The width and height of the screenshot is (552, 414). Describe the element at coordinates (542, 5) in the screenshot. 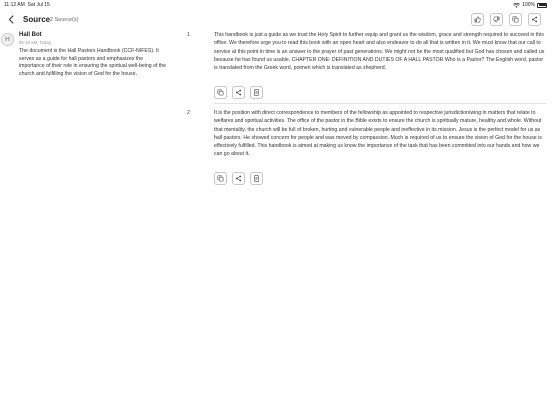

I see `battery-icon` at that location.